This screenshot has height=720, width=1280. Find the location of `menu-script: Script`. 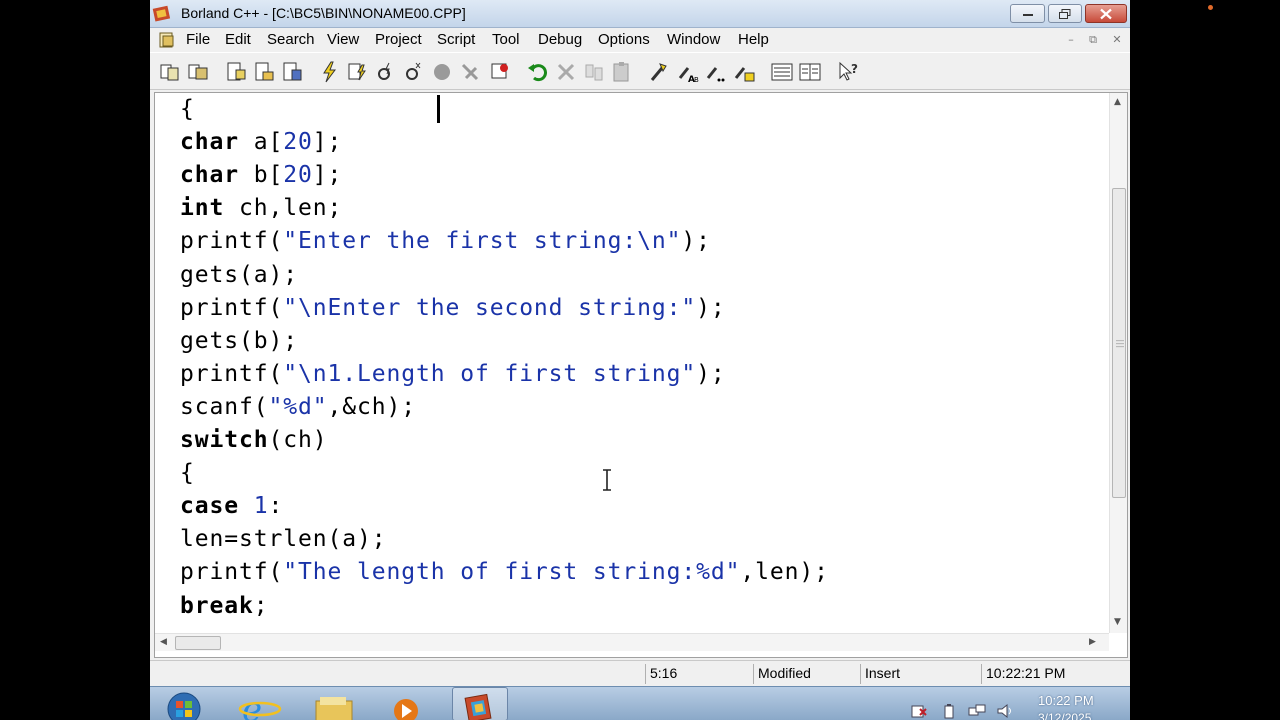

menu-script: Script is located at coordinates (456, 39).